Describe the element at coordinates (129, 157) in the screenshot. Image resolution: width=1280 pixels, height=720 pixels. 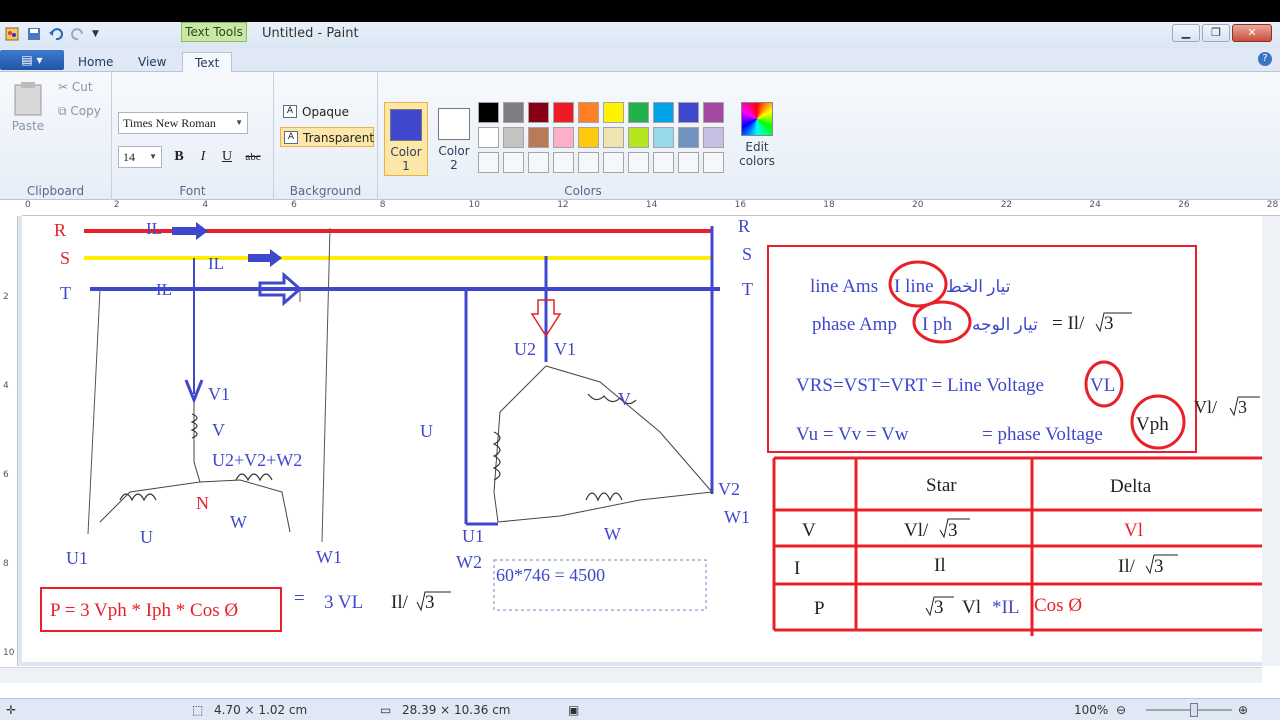
I see `font-size-value: 14` at that location.